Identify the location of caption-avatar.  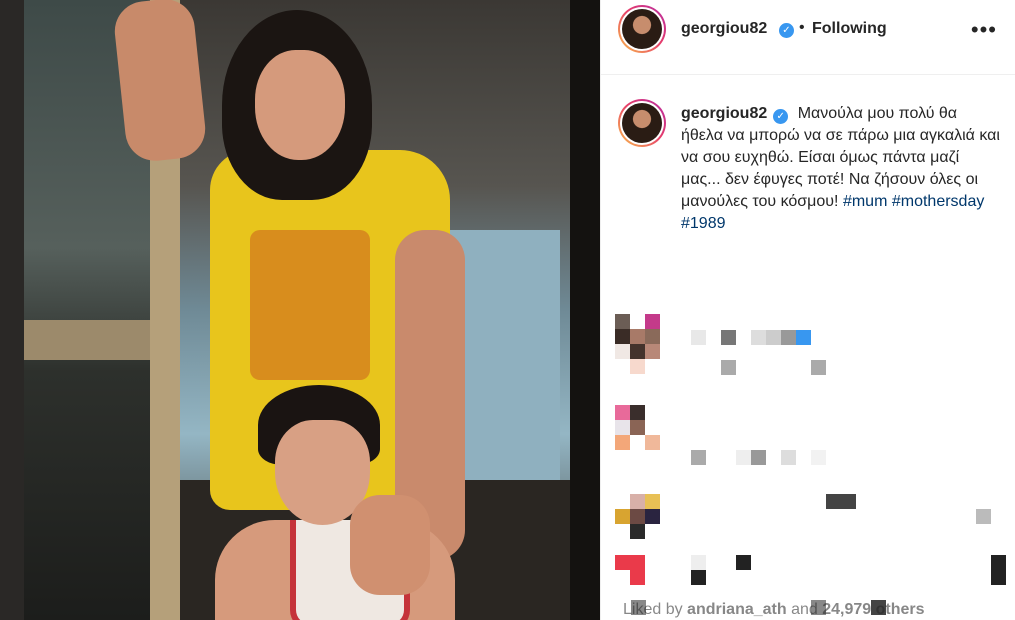
(642, 123).